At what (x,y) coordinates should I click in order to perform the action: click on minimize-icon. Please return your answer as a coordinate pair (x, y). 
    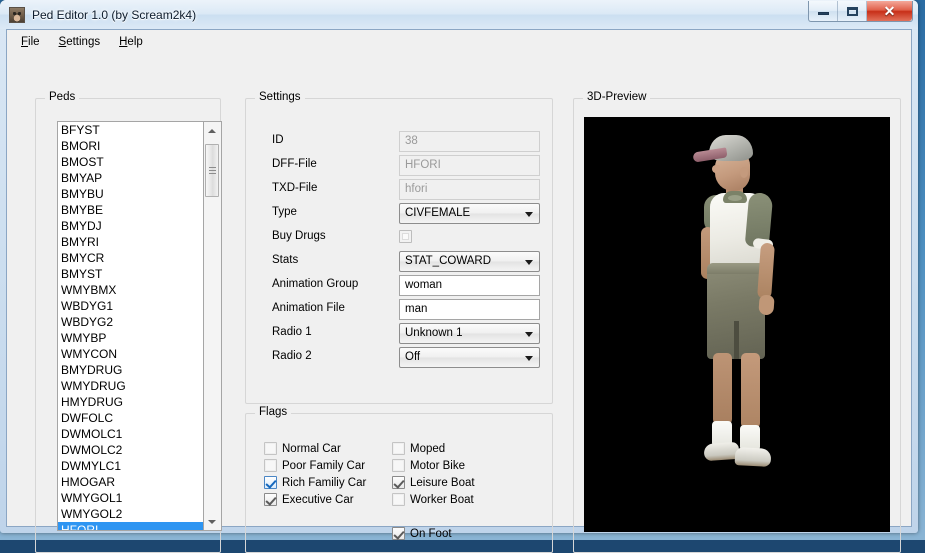
    Looking at the image, I should click on (823, 11).